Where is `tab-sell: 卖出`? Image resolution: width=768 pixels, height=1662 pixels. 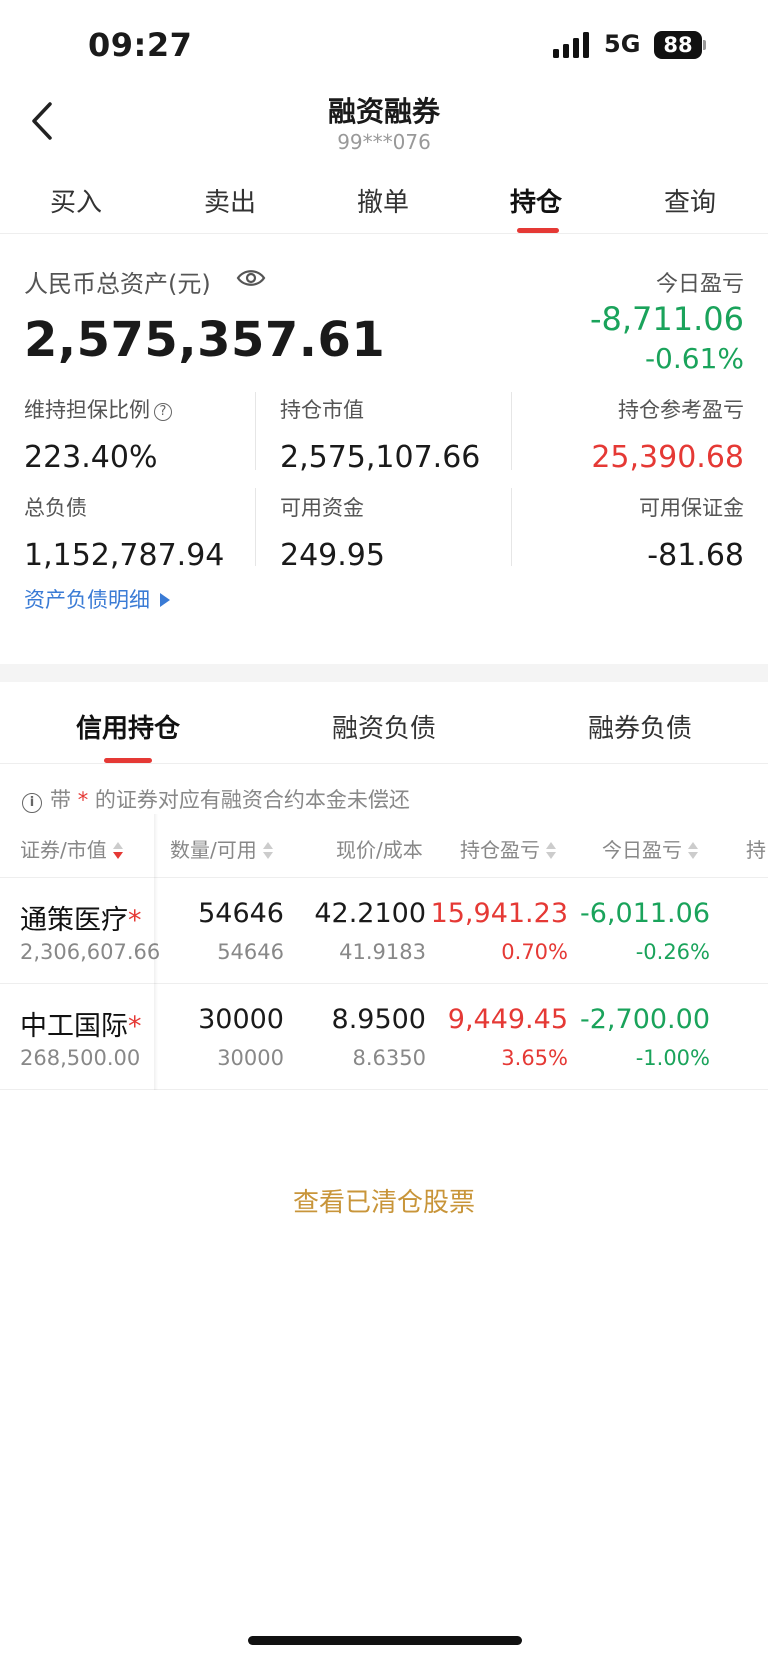
tab-sell: 卖出 is located at coordinates (230, 200).